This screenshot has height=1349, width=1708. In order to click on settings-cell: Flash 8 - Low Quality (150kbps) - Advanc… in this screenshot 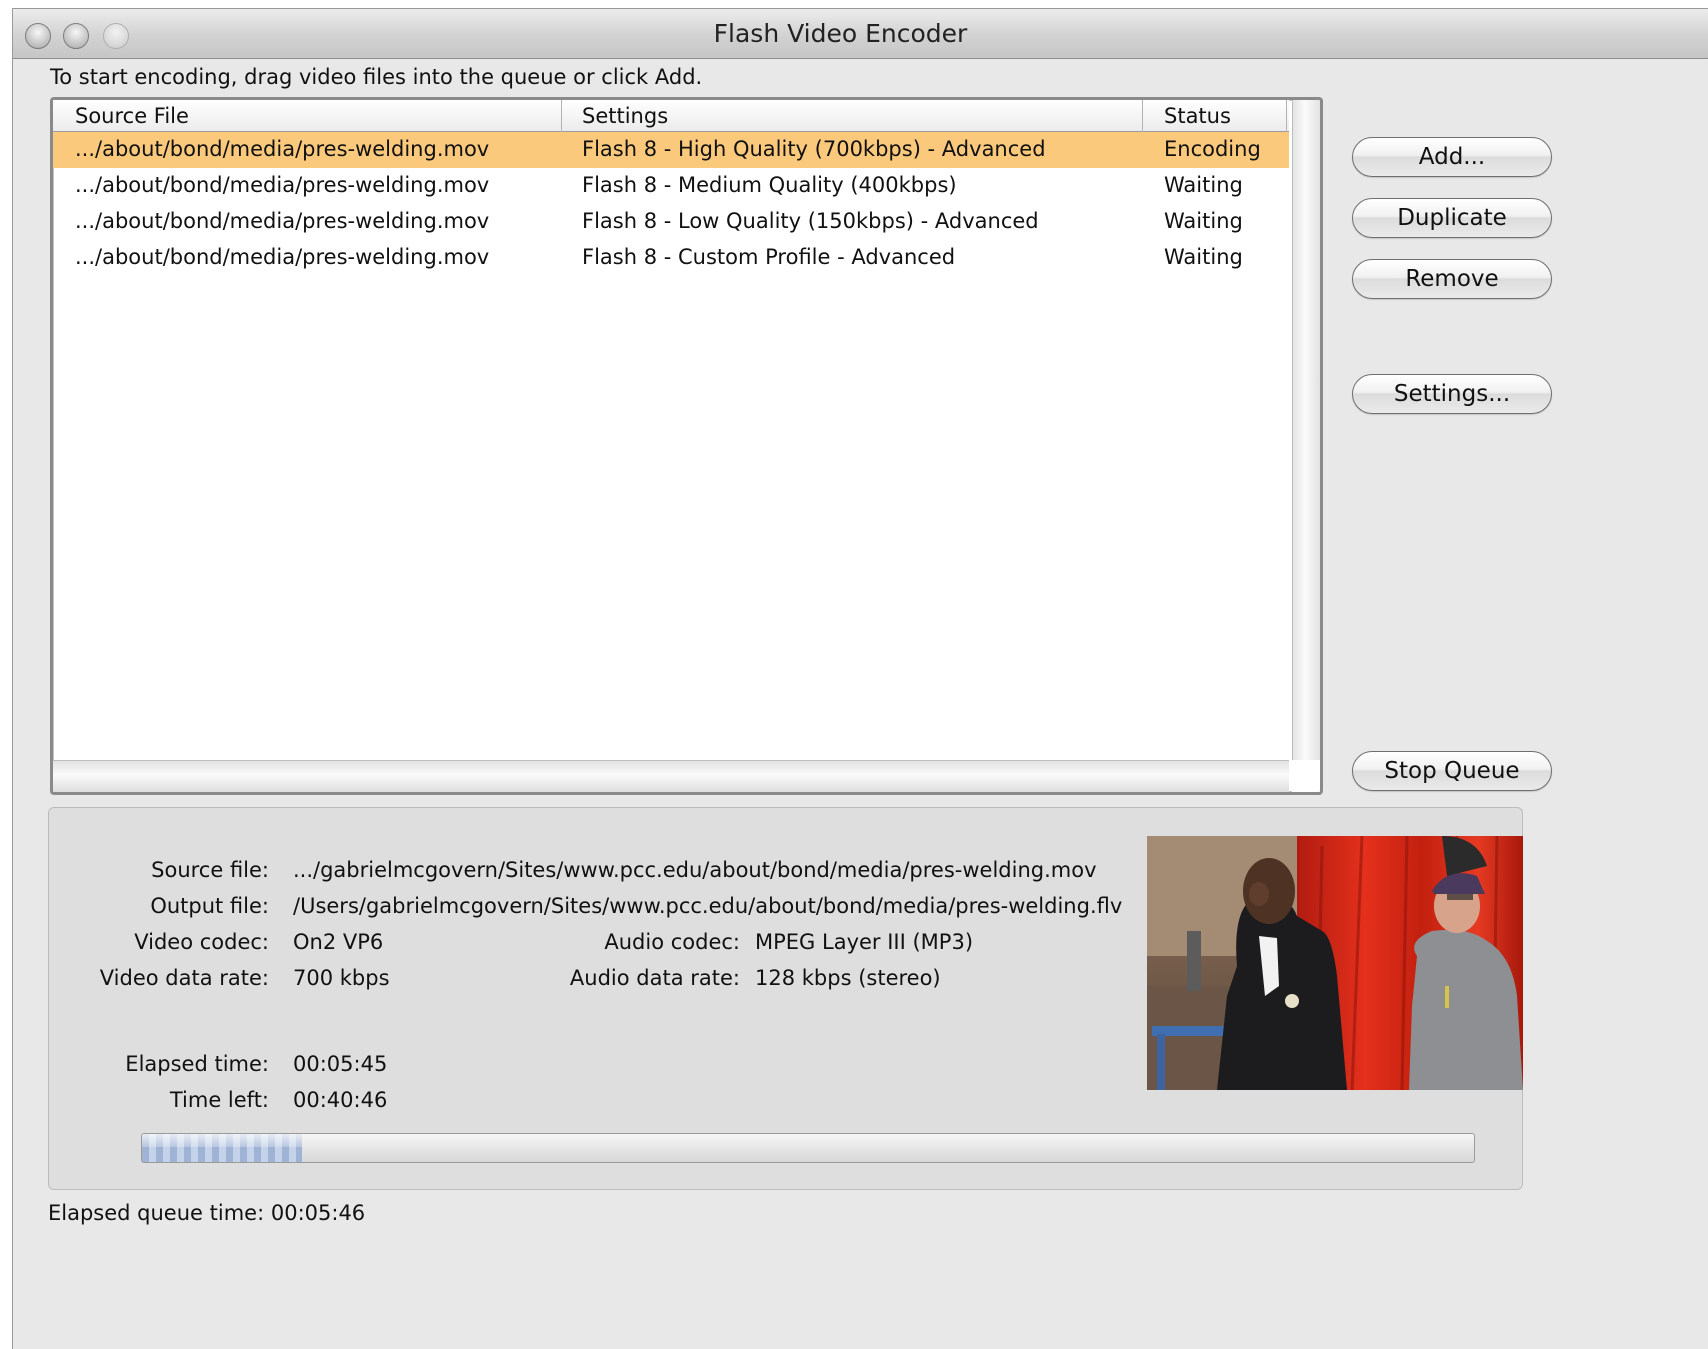, I will do `click(810, 221)`.